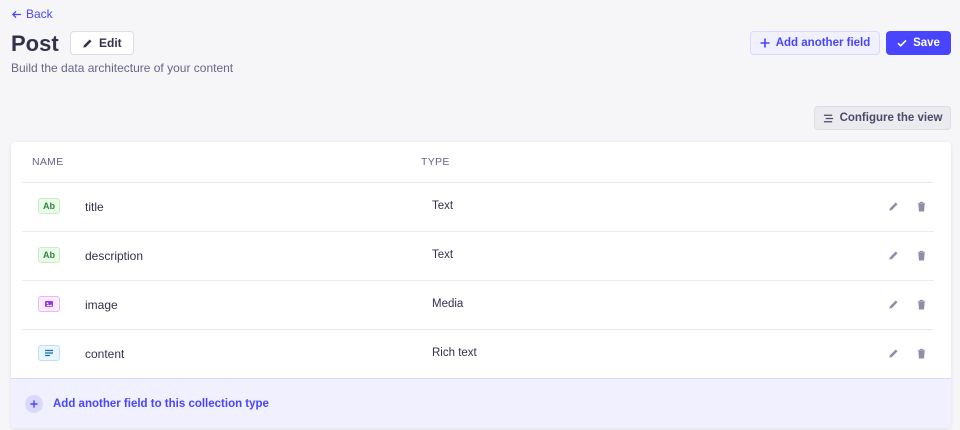 This screenshot has height=430, width=960. I want to click on field-name: content, so click(105, 354).